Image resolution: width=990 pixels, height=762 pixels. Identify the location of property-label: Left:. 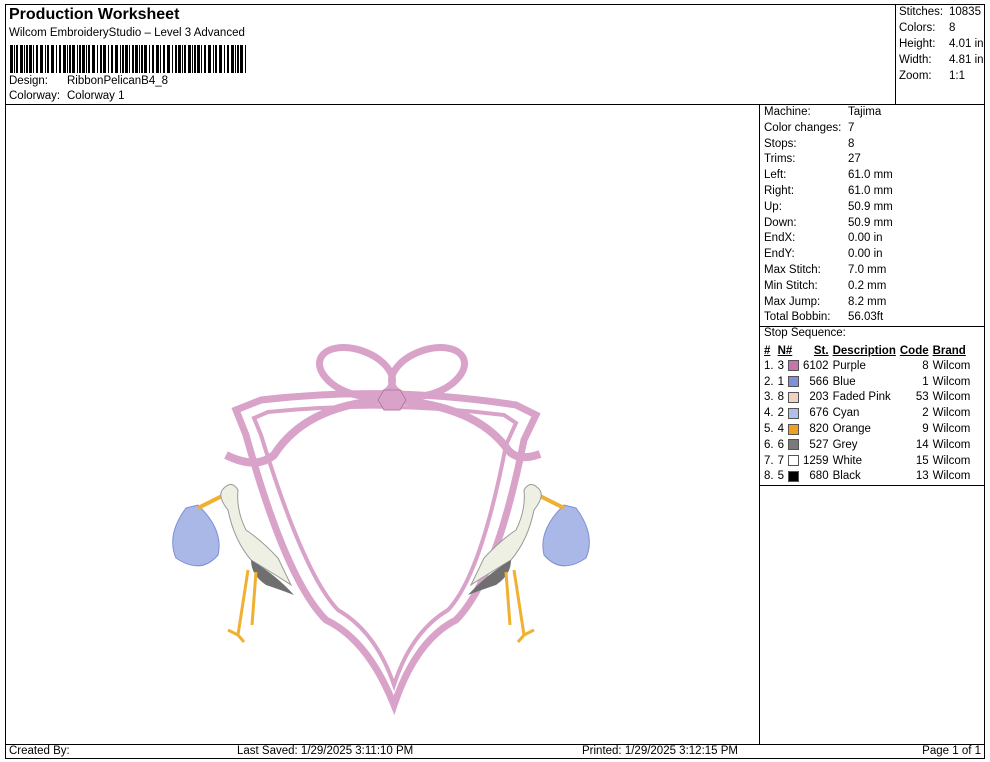
(775, 175).